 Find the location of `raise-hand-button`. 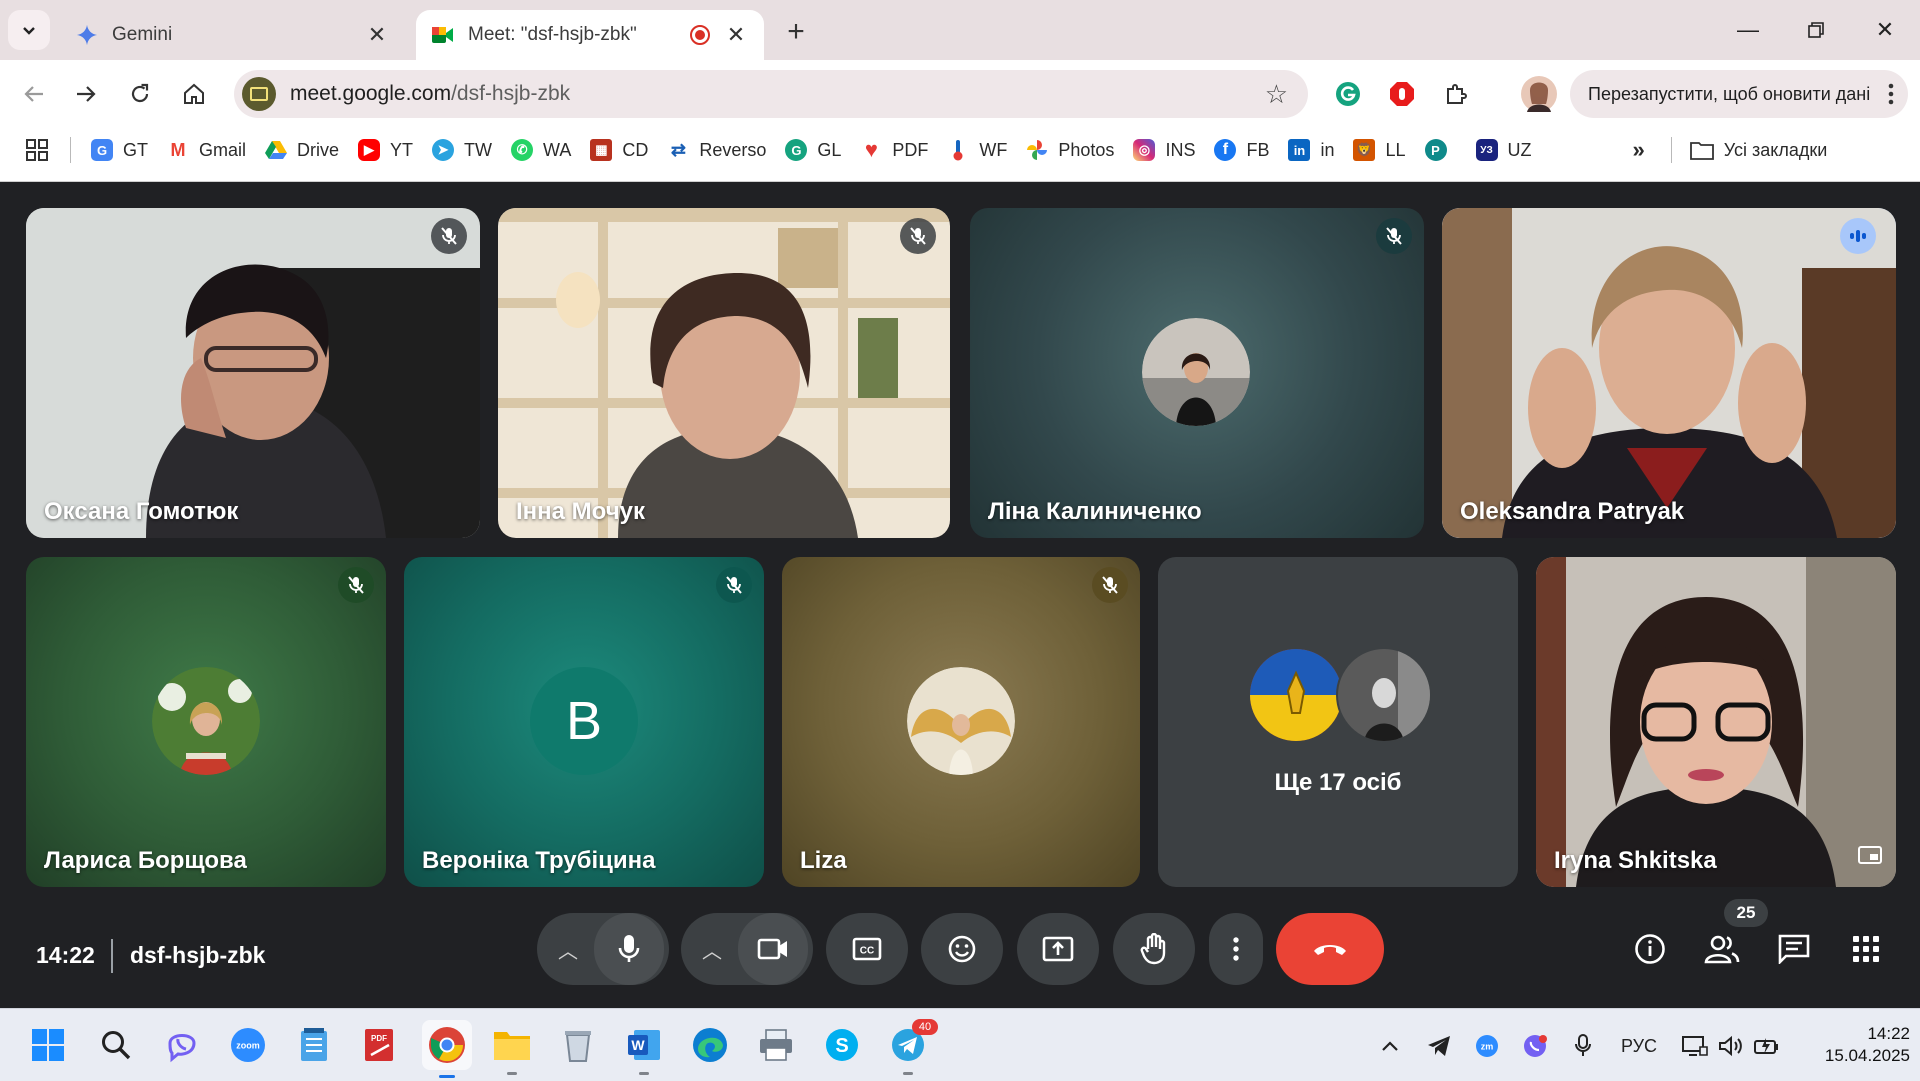

raise-hand-button is located at coordinates (1154, 949).